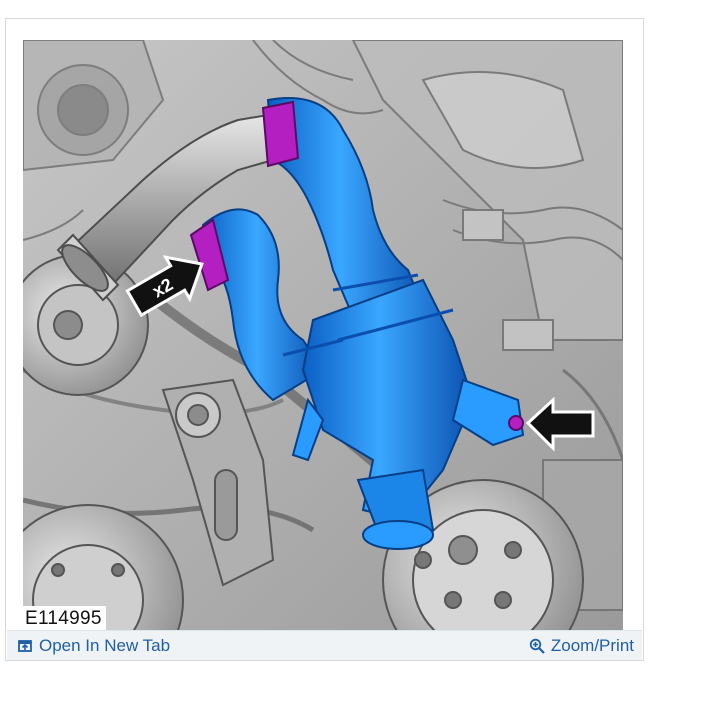 The height and width of the screenshot is (714, 719). I want to click on open-in-new-tab-label: Open In New Tab, so click(105, 645).